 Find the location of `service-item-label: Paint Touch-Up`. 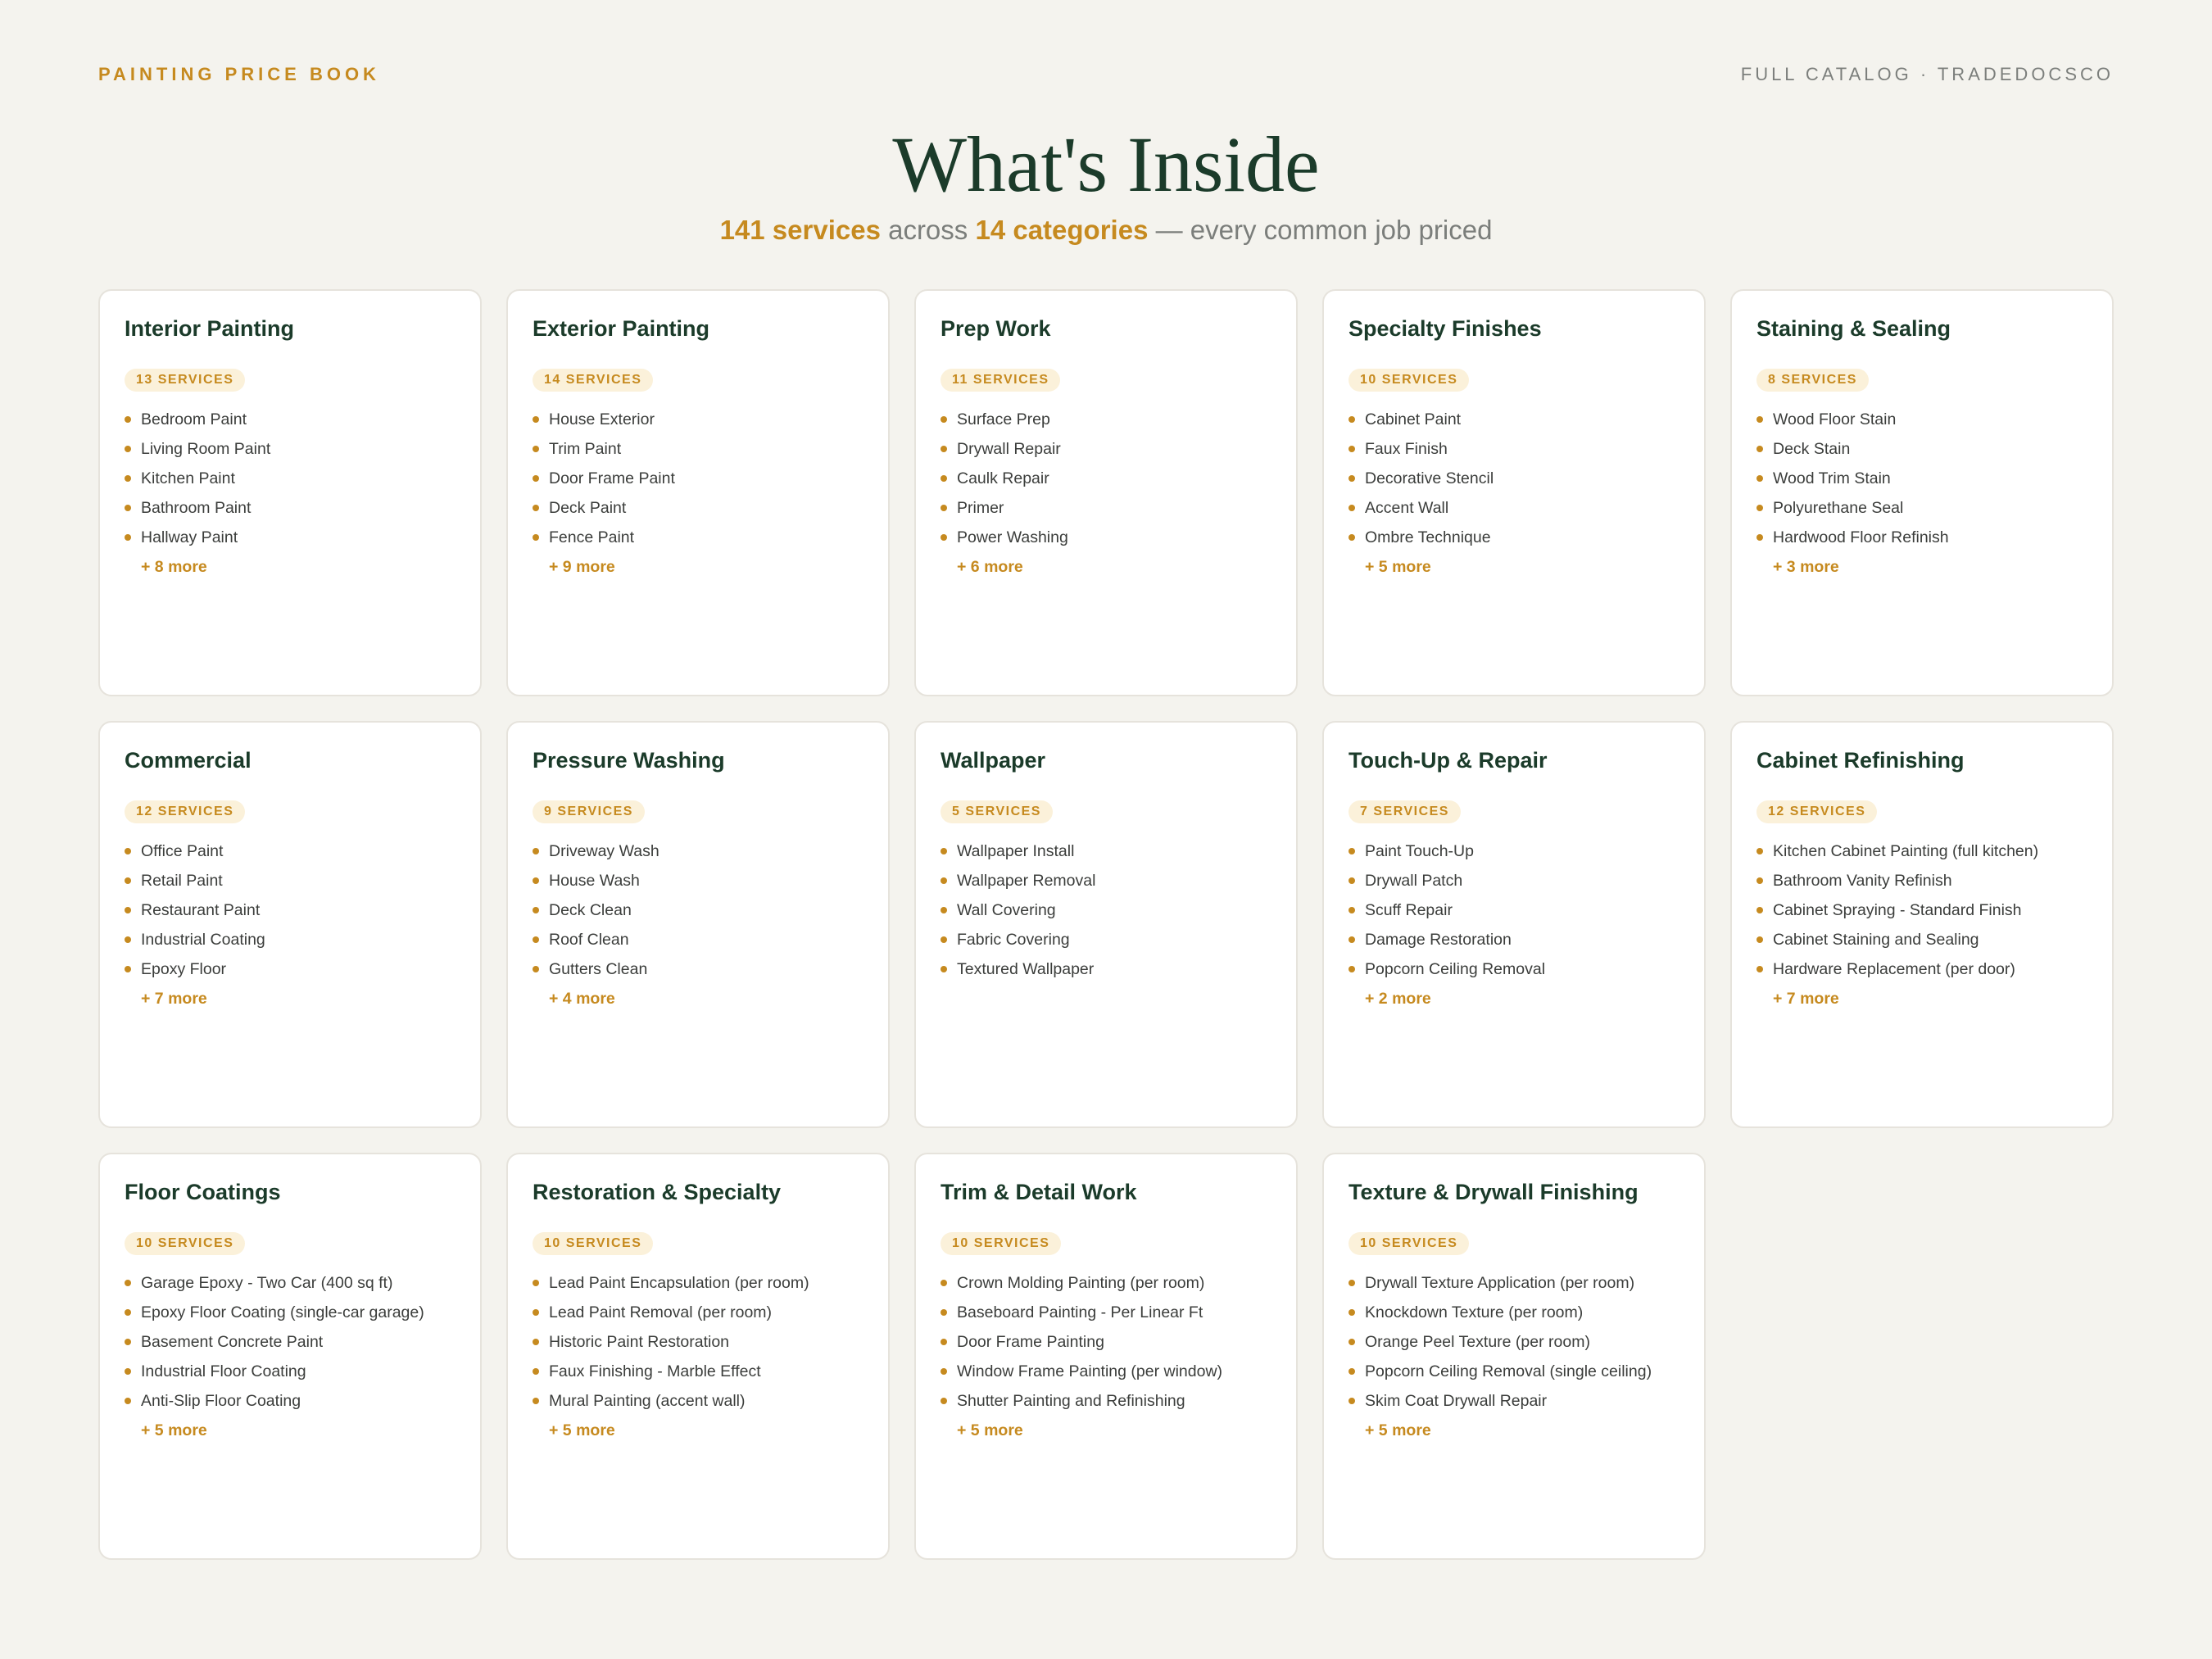

service-item-label: Paint Touch-Up is located at coordinates (1419, 851).